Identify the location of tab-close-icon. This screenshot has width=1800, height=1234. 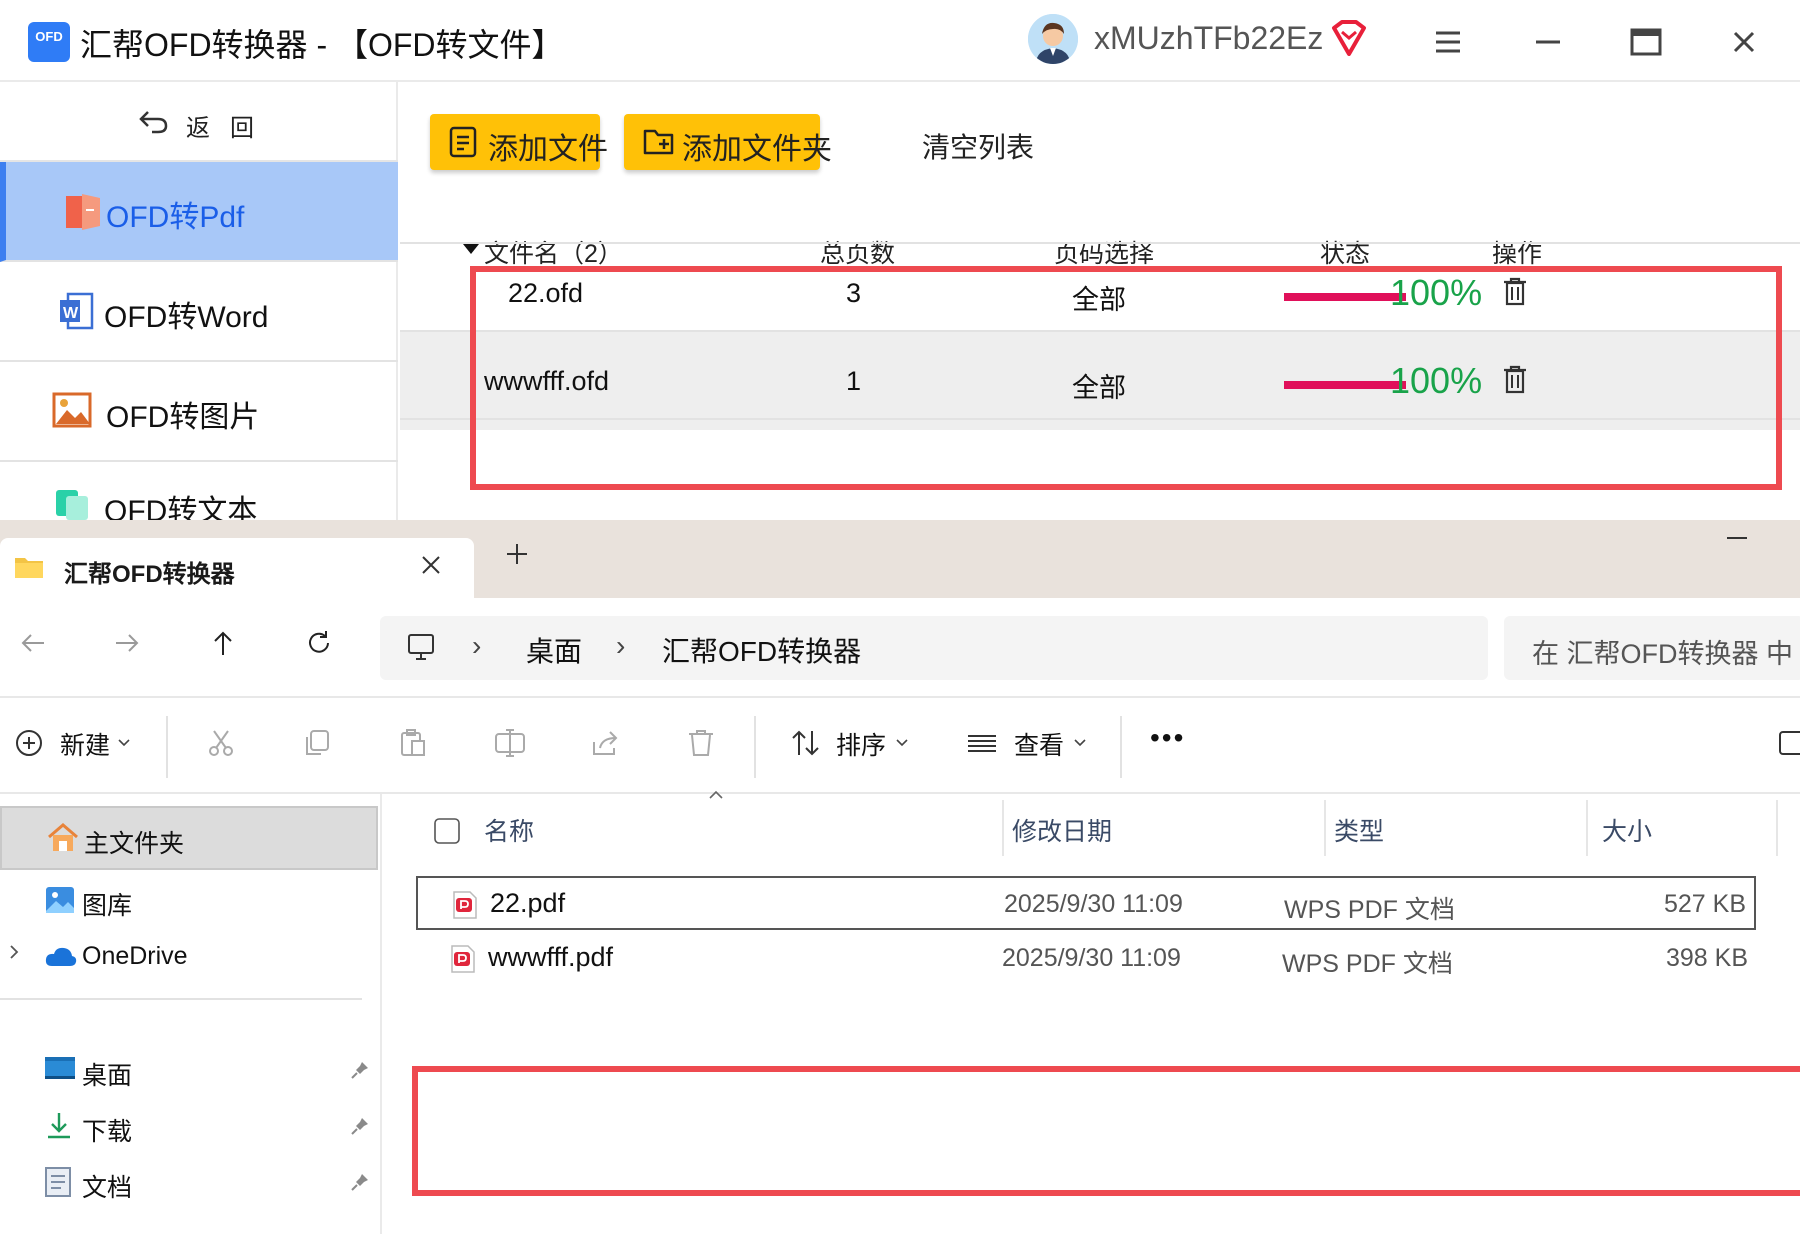
(431, 565).